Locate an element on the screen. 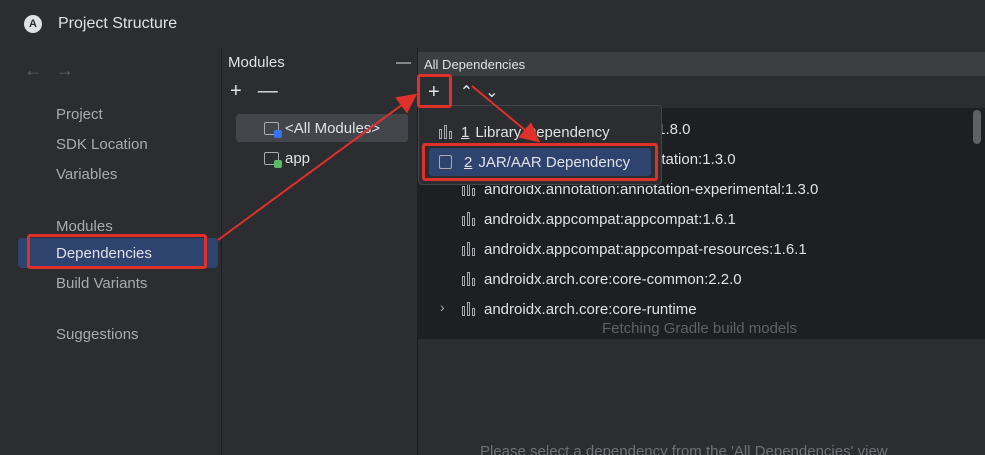  annotation-arrows is located at coordinates (379, 163).